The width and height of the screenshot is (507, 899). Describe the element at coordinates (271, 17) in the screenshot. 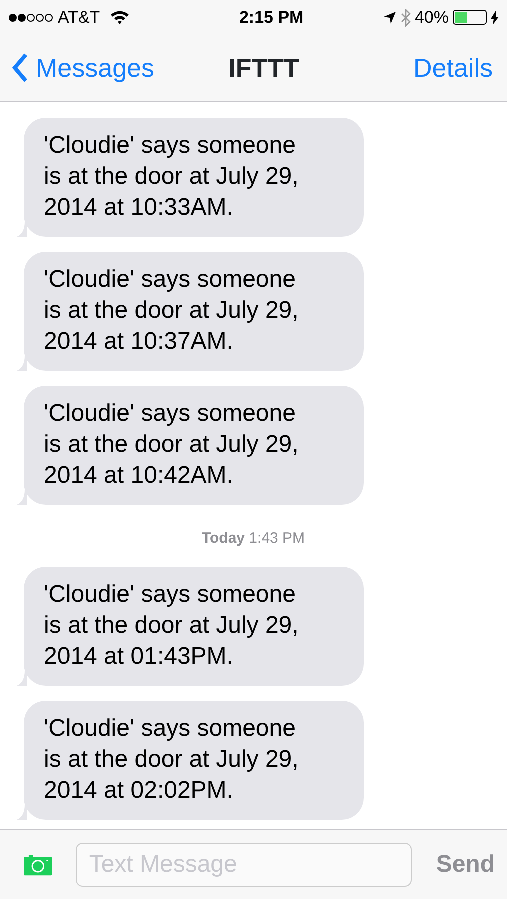

I see `status-time: 2:15 PM` at that location.